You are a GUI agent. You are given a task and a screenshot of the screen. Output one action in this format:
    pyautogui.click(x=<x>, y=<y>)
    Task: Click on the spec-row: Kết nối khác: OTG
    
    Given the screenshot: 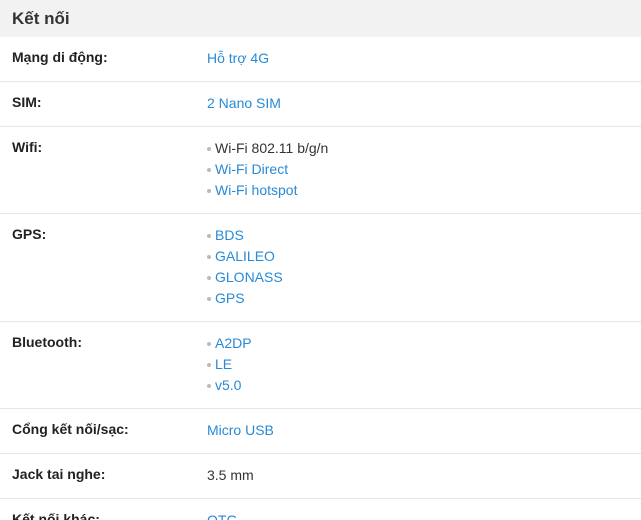 What is the action you would take?
    pyautogui.click(x=320, y=509)
    